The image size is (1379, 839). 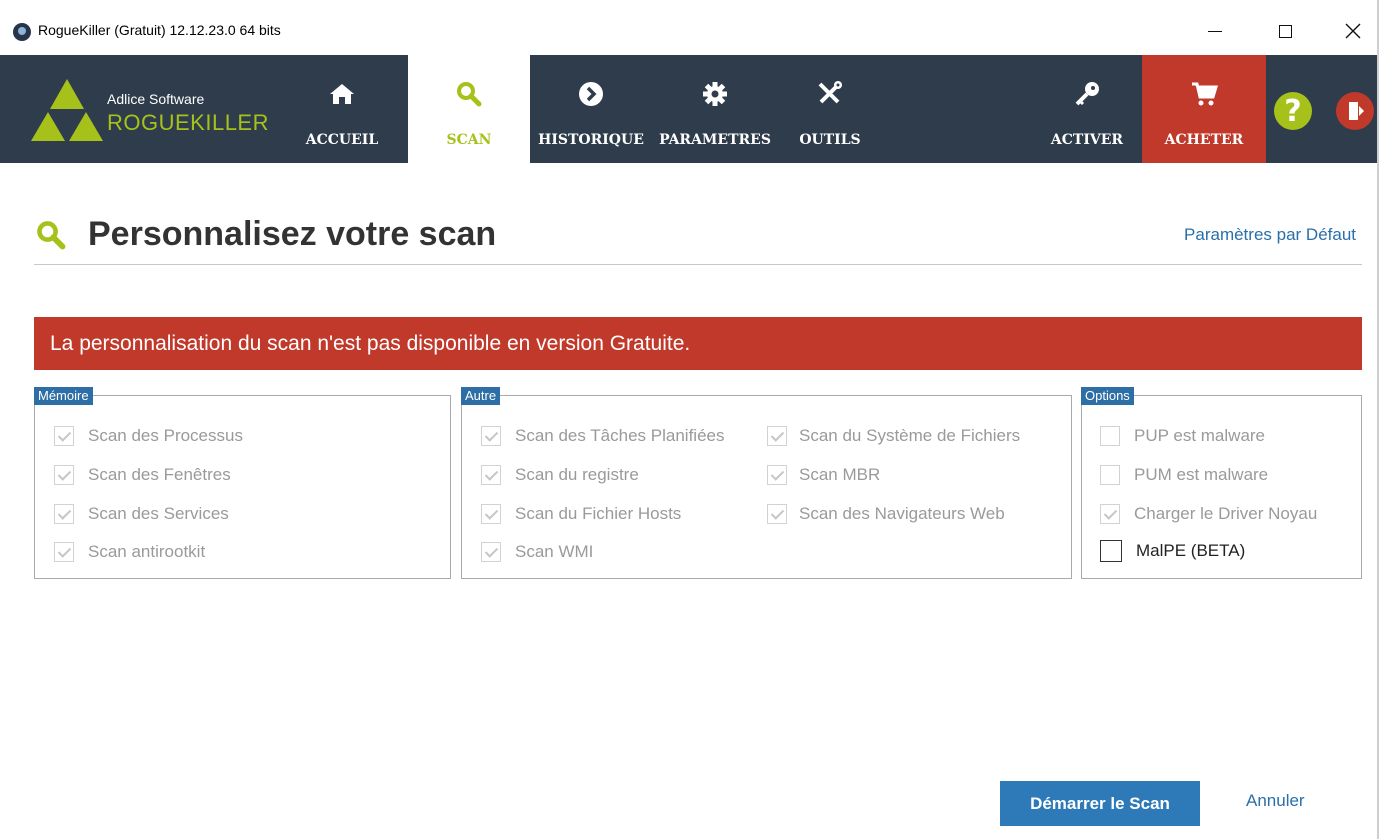 What do you see at coordinates (591, 109) in the screenshot?
I see `tab-historique: HISTORIQUE` at bounding box center [591, 109].